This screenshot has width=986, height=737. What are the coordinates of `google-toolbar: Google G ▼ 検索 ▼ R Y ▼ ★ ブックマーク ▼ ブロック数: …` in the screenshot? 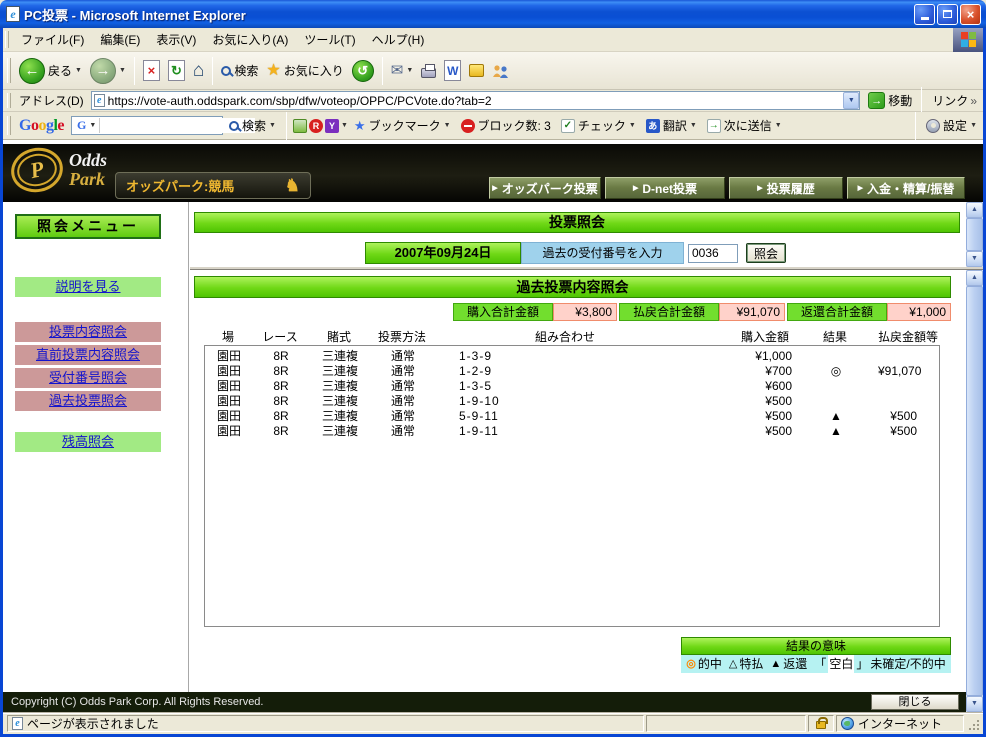 It's located at (493, 125).